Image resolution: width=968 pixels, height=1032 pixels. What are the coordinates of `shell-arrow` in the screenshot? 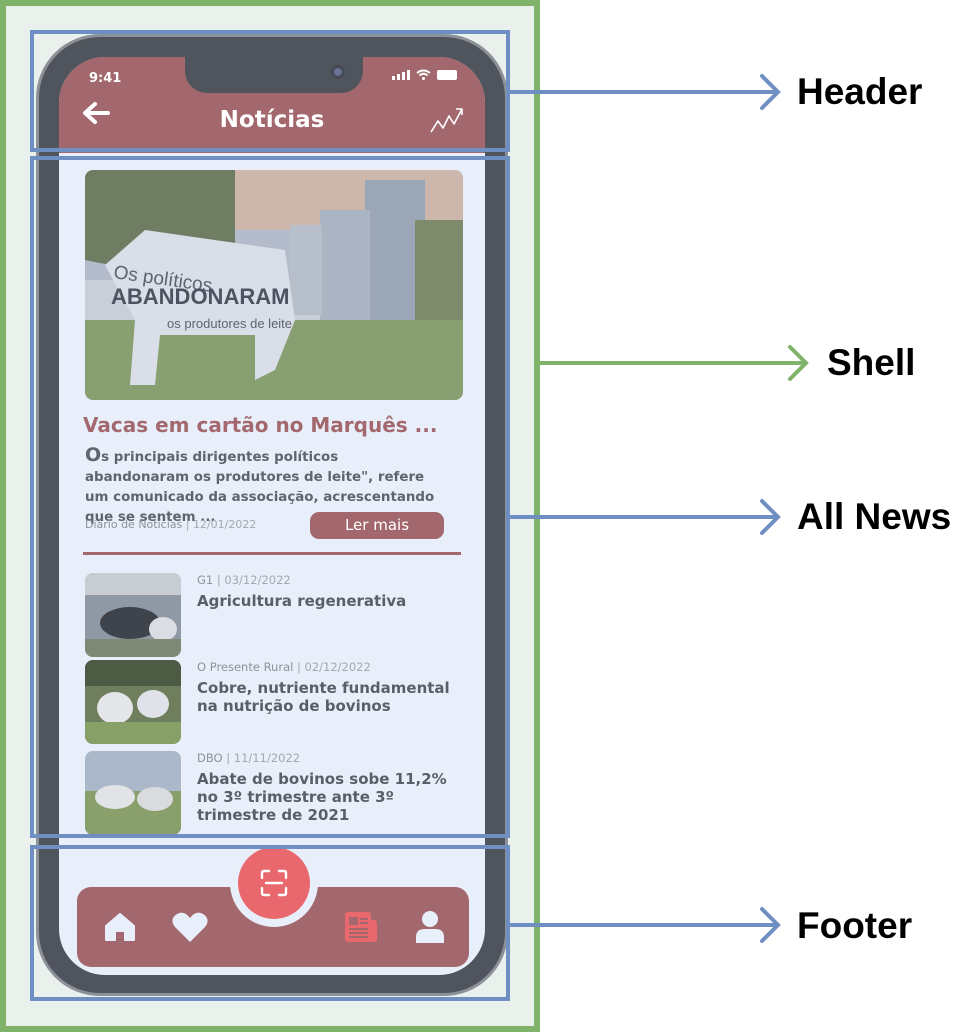 It's located at (673, 363).